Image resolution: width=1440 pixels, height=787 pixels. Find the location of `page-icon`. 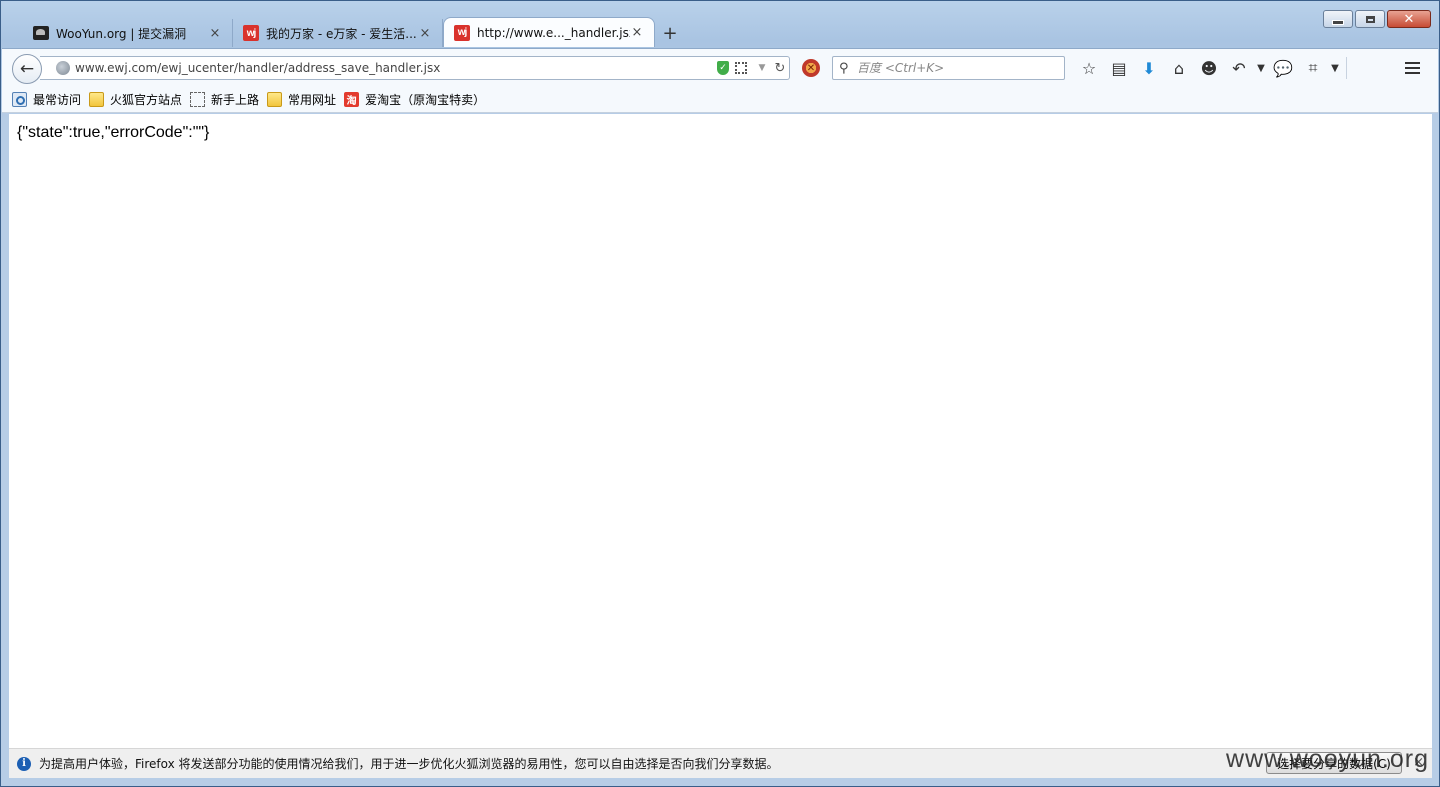

page-icon is located at coordinates (198, 99).